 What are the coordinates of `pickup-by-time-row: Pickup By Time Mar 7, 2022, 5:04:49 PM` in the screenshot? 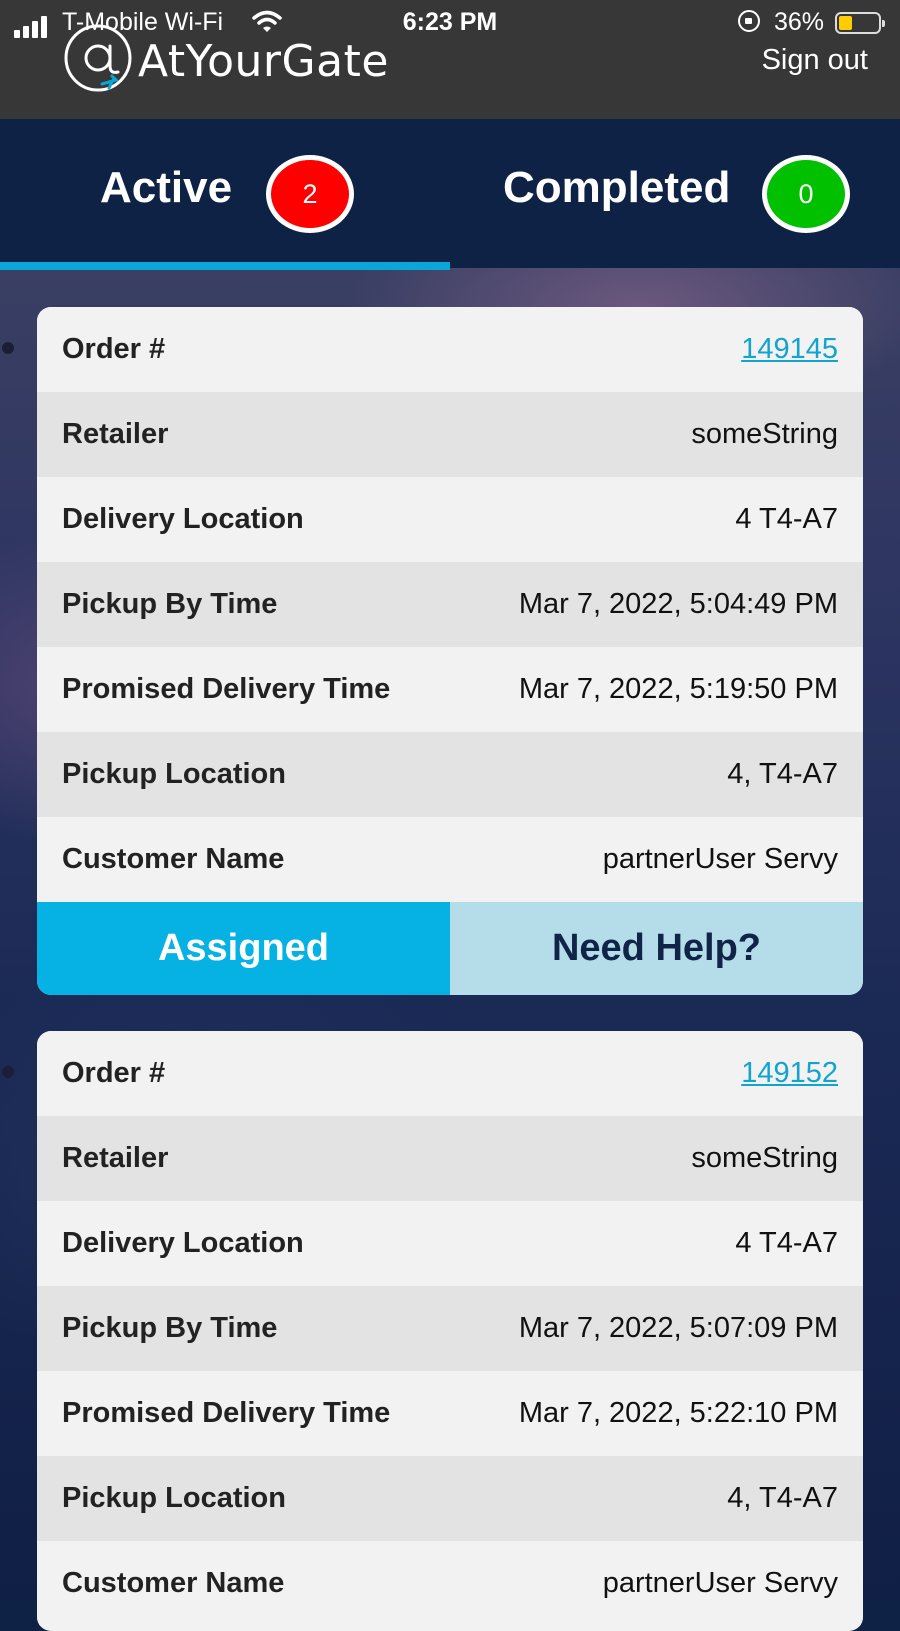 It's located at (450, 604).